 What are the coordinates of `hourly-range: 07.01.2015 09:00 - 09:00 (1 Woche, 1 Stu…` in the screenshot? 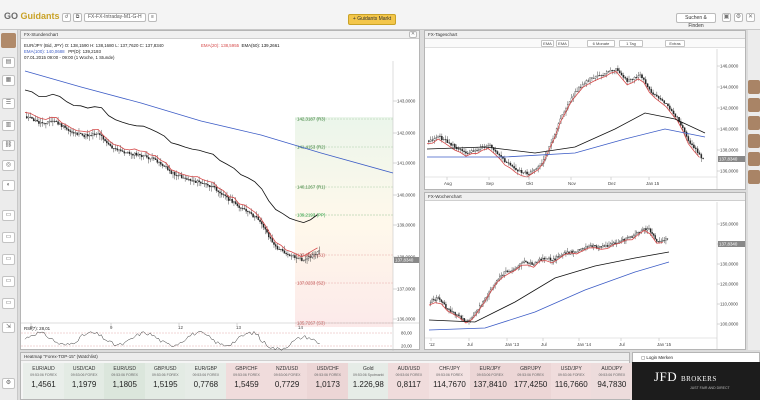 It's located at (69, 57).